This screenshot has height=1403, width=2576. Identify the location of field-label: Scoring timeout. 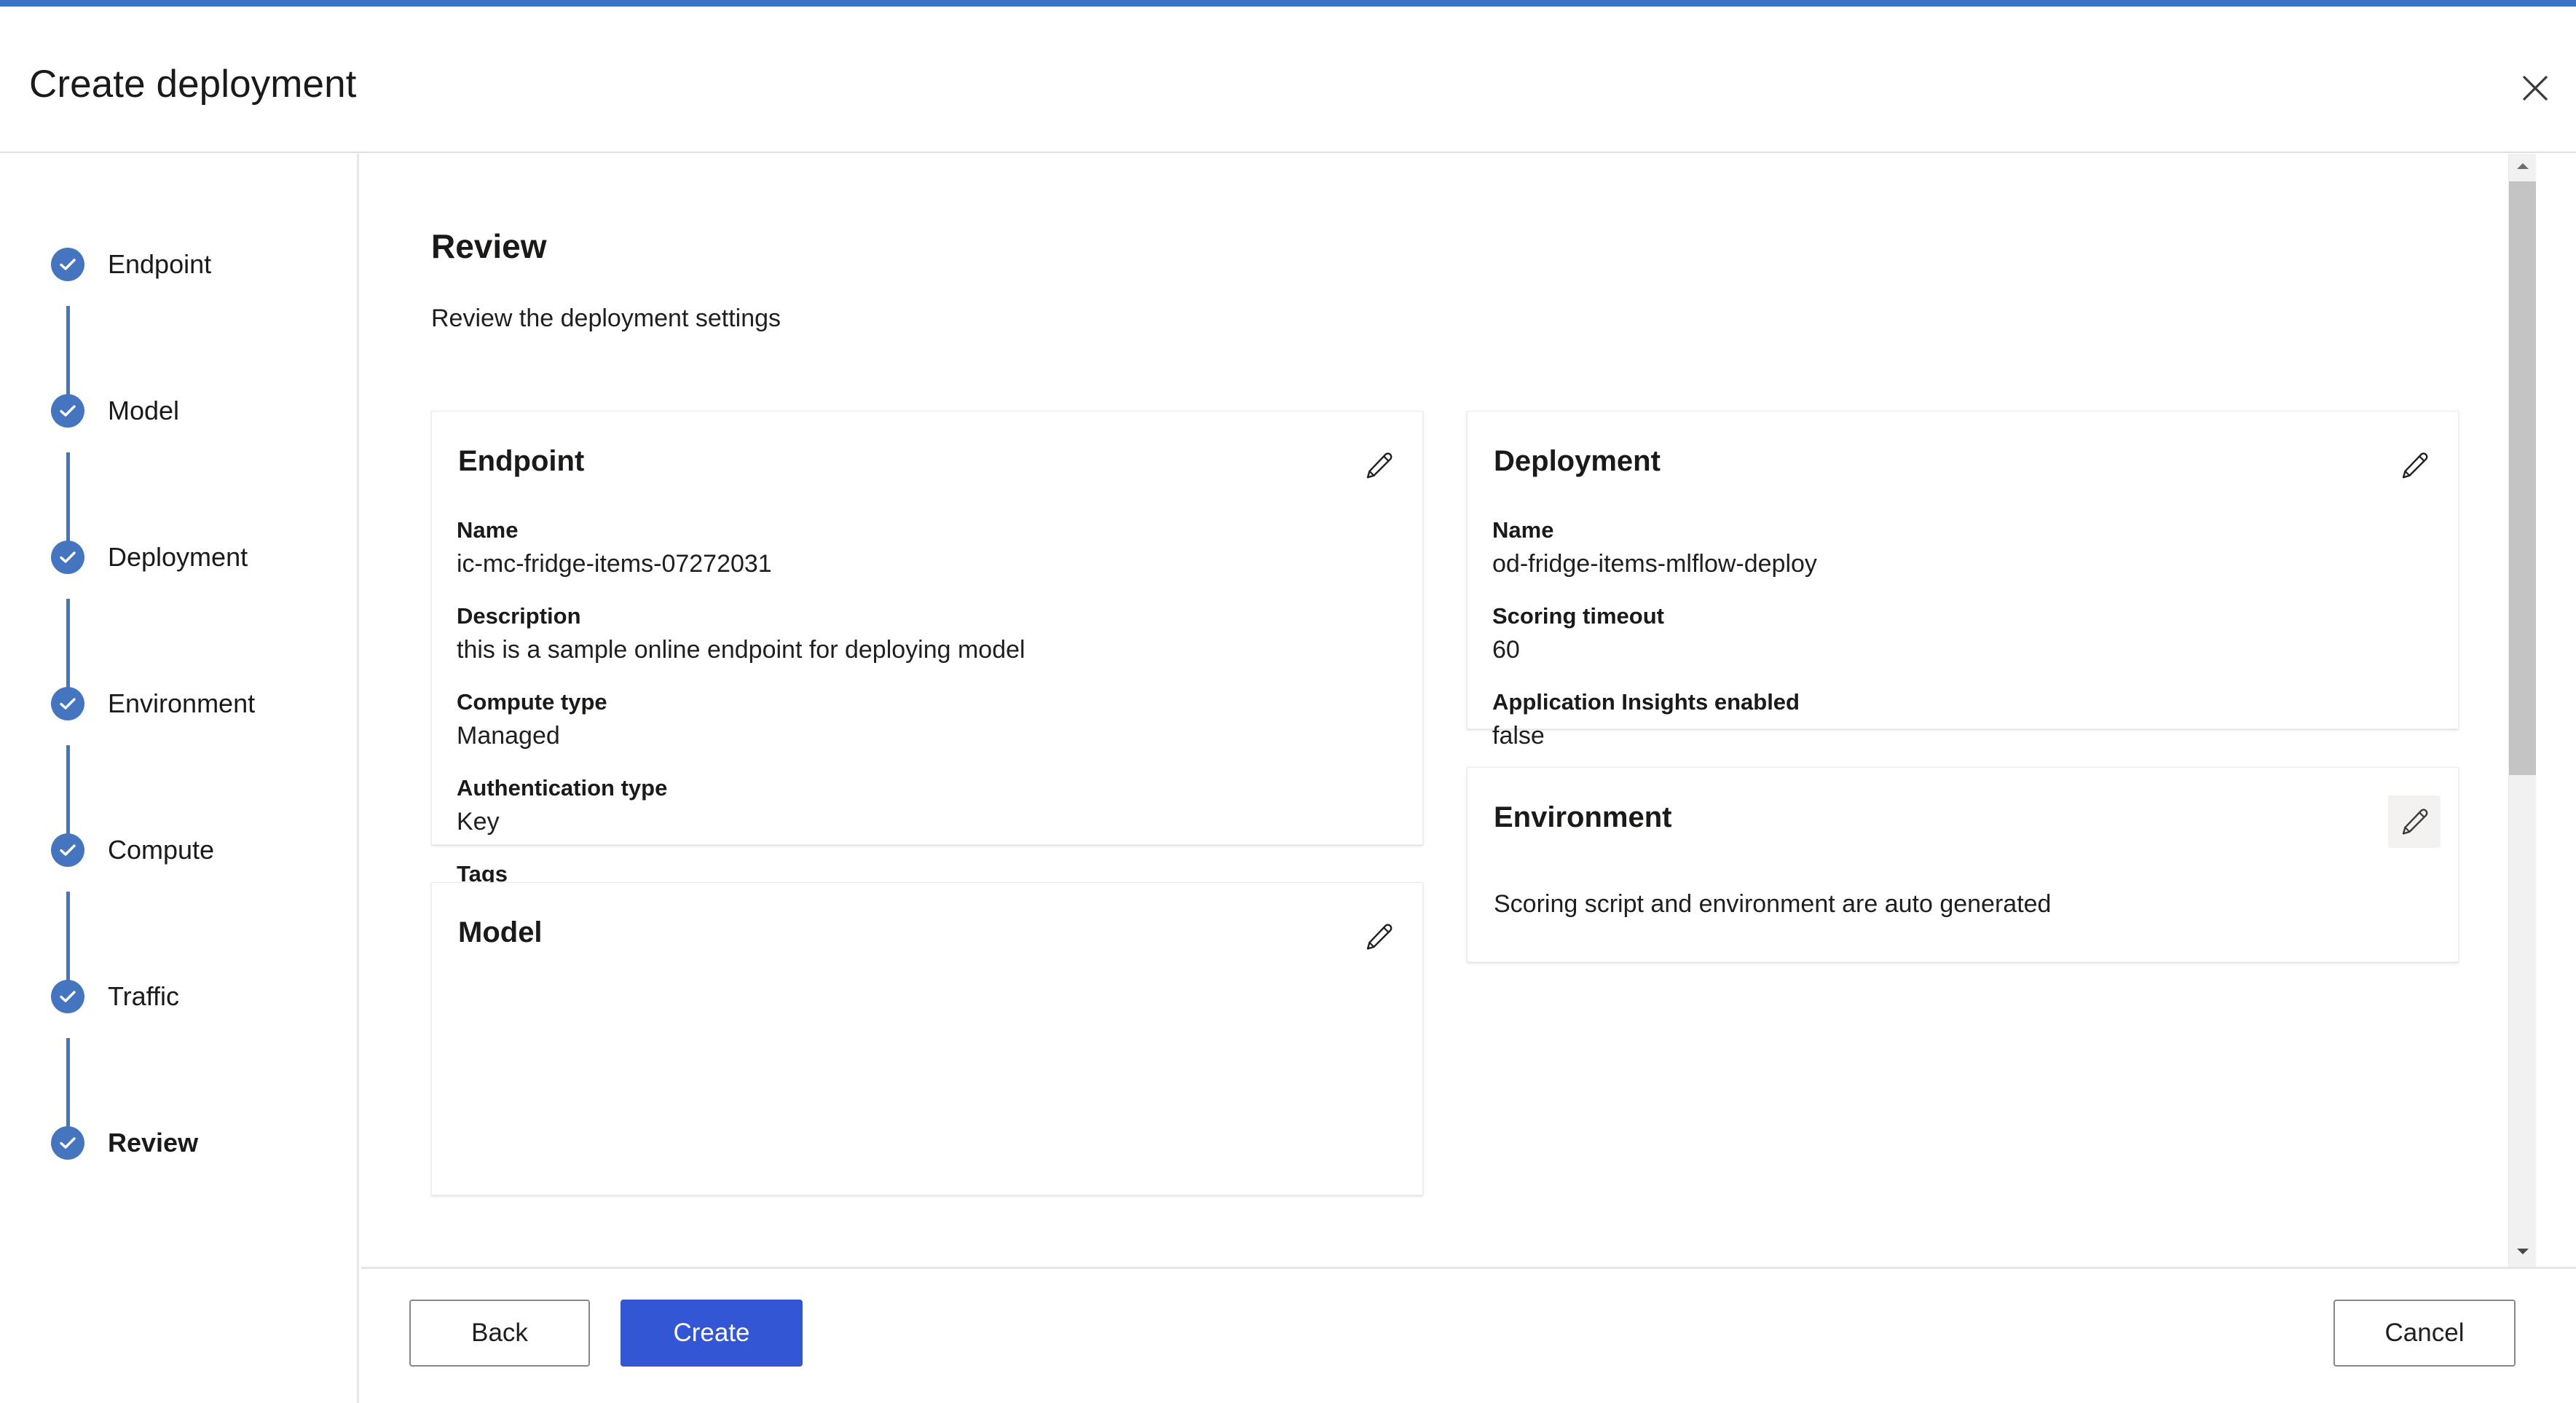
(1578, 616).